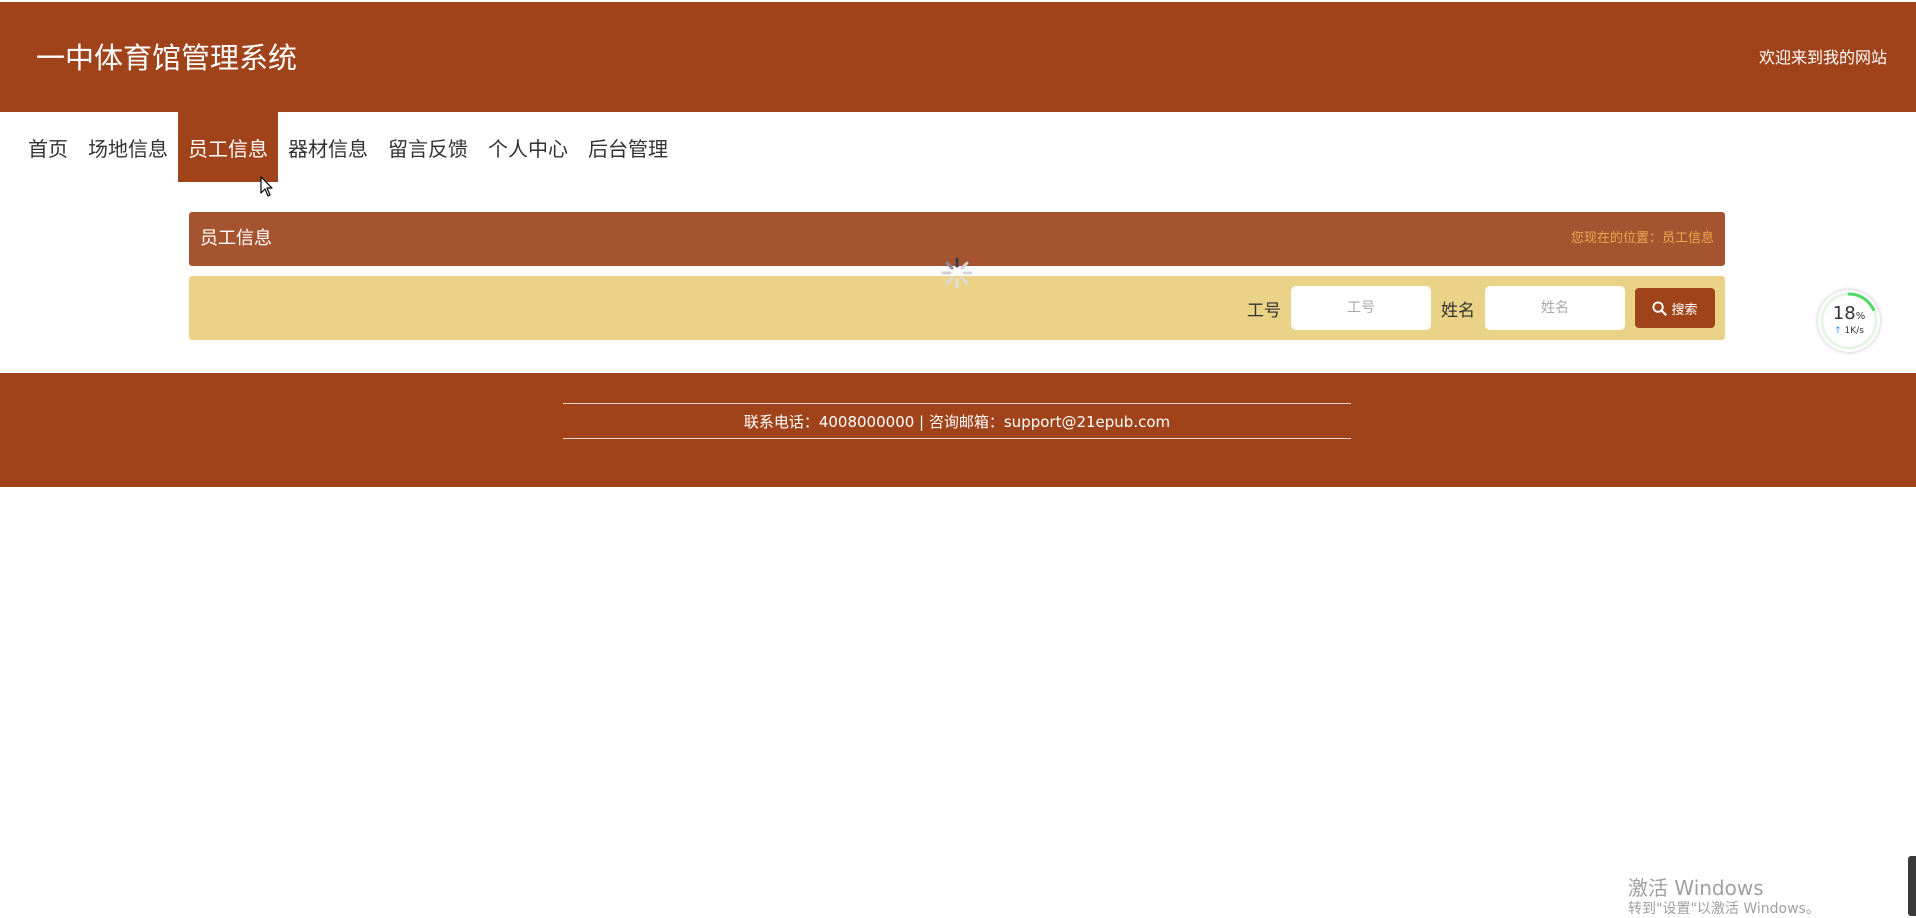 This screenshot has width=1916, height=918. Describe the element at coordinates (228, 147) in the screenshot. I see `nav-item-staff: 员工信息` at that location.